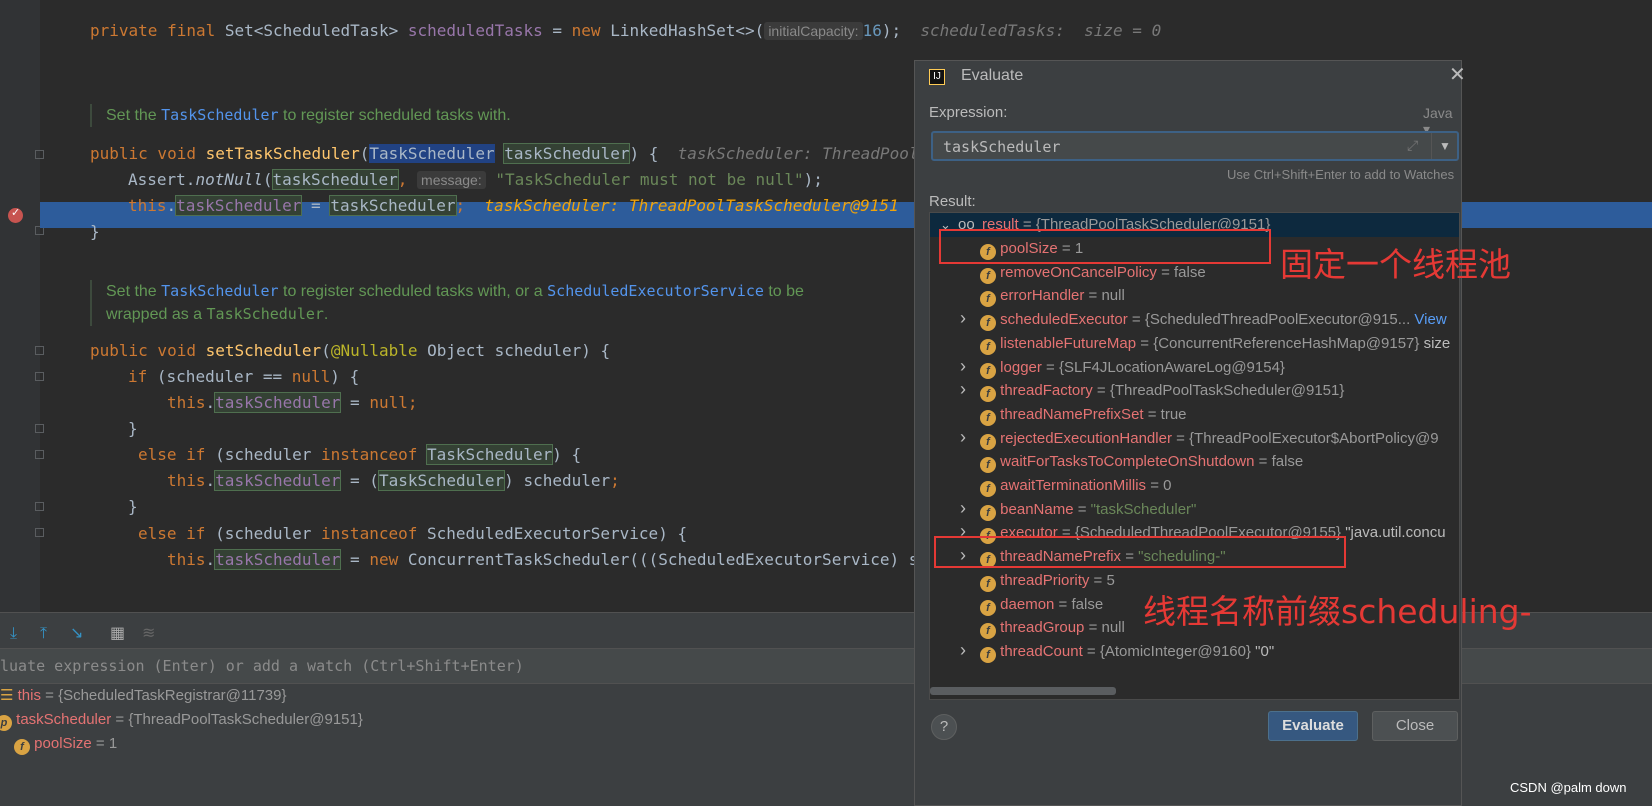  Describe the element at coordinates (148, 632) in the screenshot. I see `trace-icon: ≋` at that location.